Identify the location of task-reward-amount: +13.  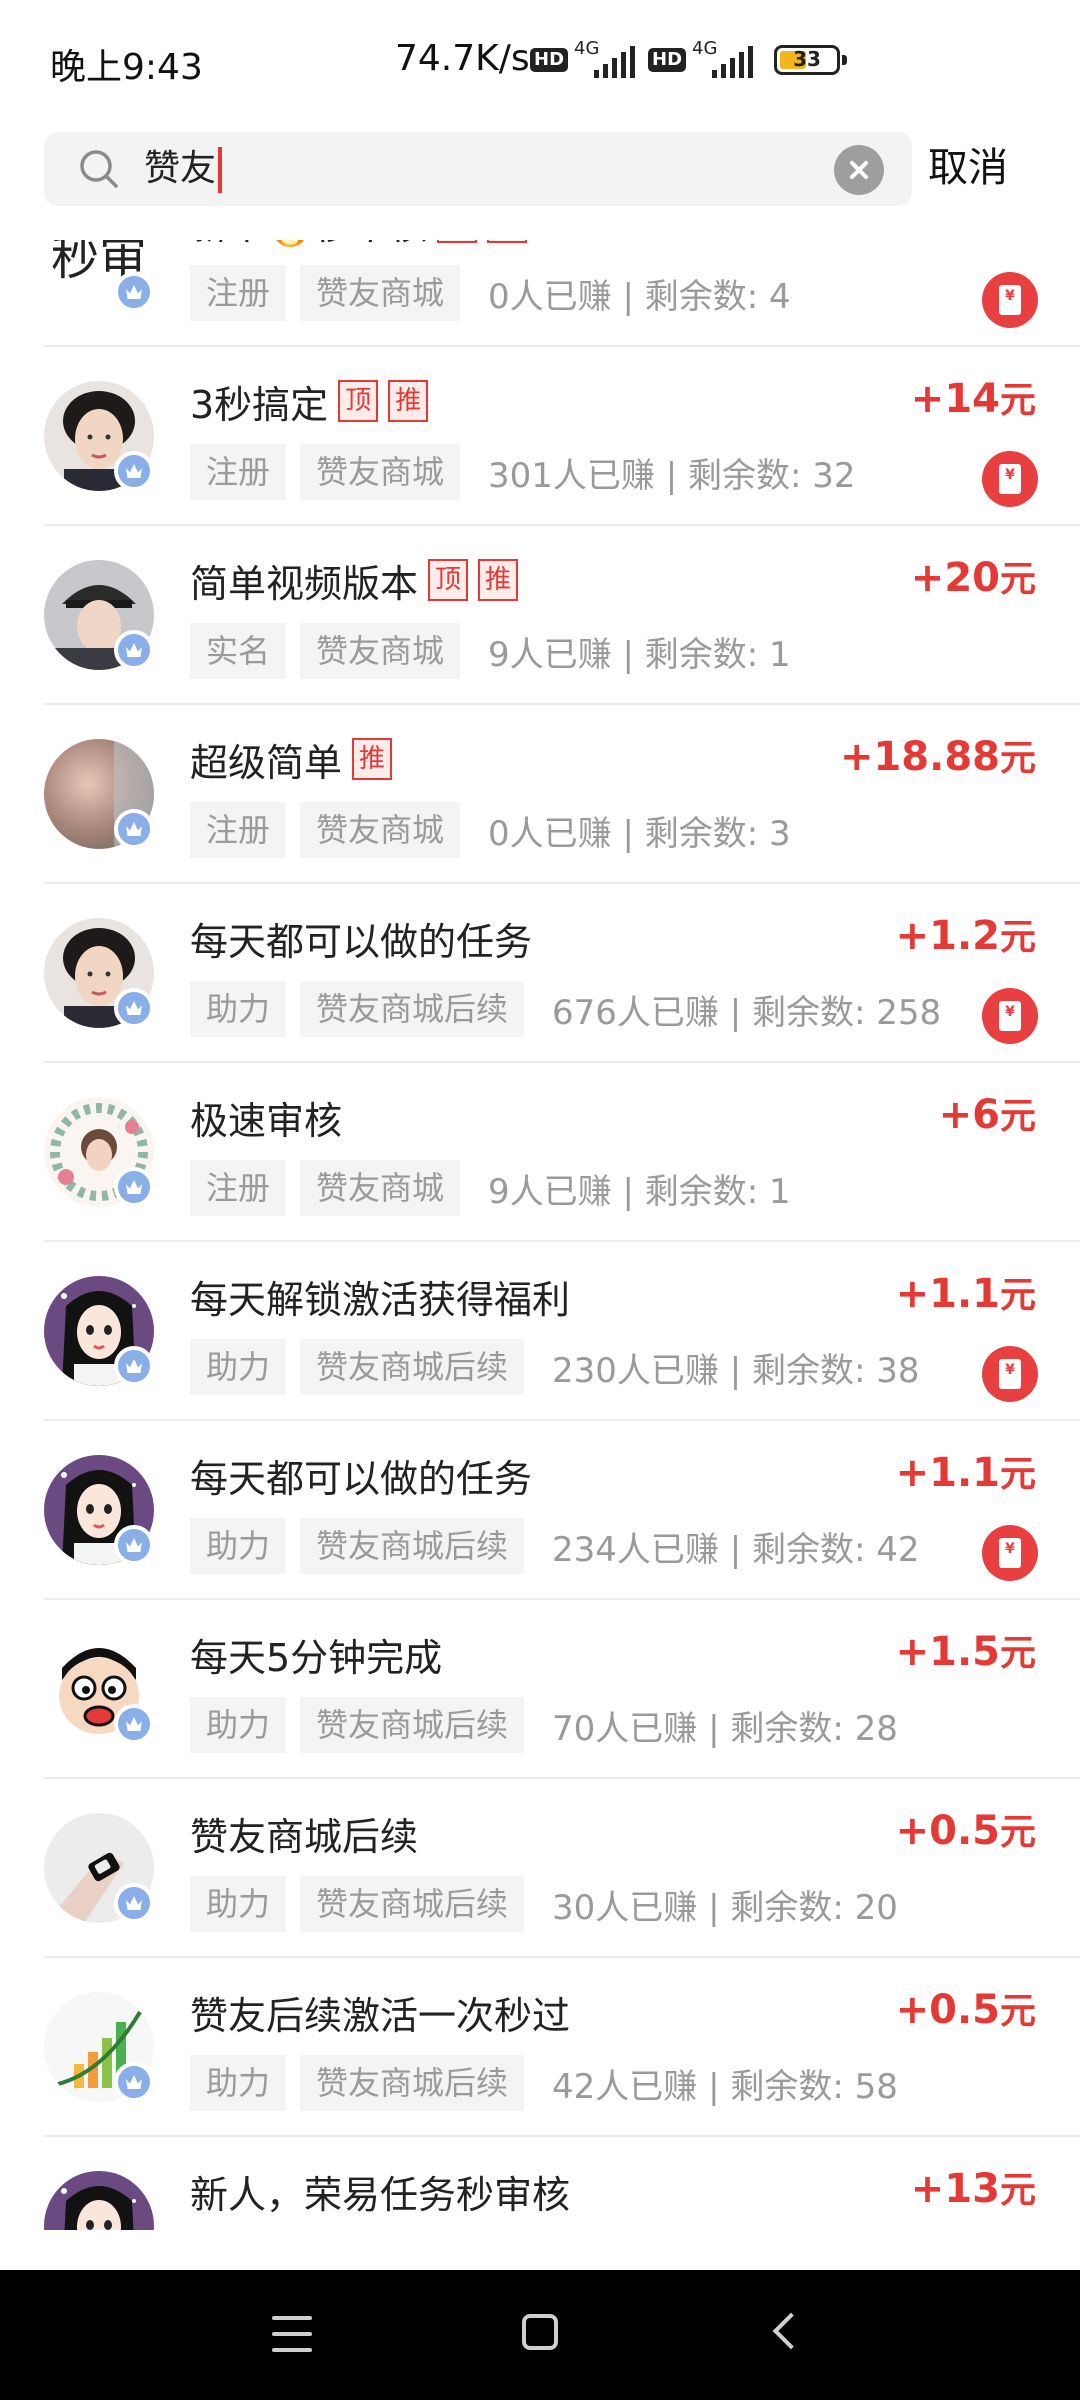
(955, 2189).